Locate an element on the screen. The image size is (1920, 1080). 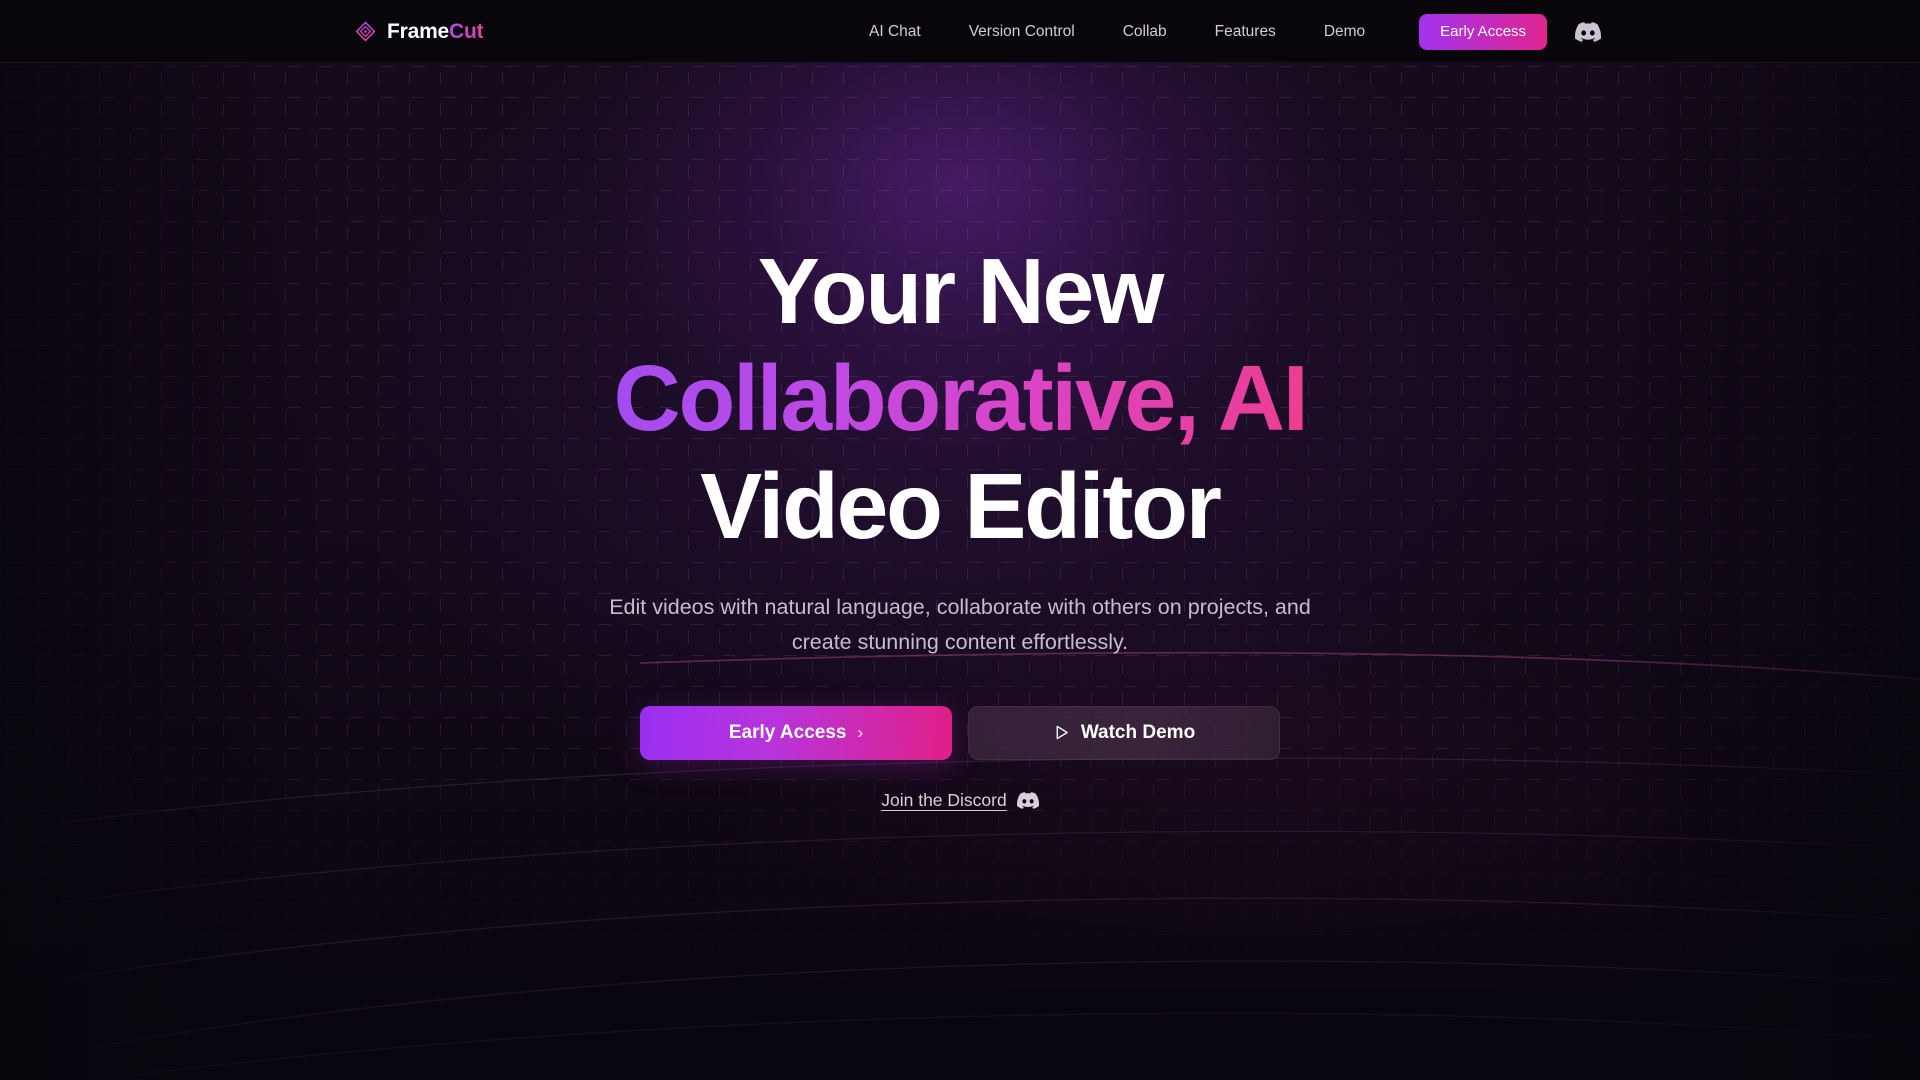
headline-line-1: Your New is located at coordinates (961, 291).